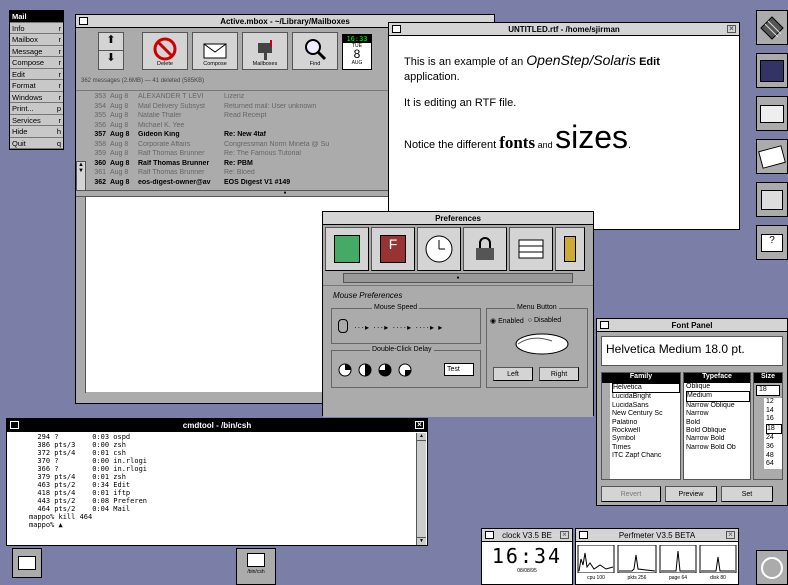 Image resolution: width=788 pixels, height=585 pixels. What do you see at coordinates (27, 51) in the screenshot?
I see `menu-item-label: Message` at bounding box center [27, 51].